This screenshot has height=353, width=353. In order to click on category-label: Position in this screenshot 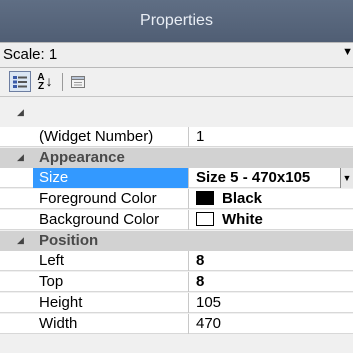, I will do `click(69, 240)`.